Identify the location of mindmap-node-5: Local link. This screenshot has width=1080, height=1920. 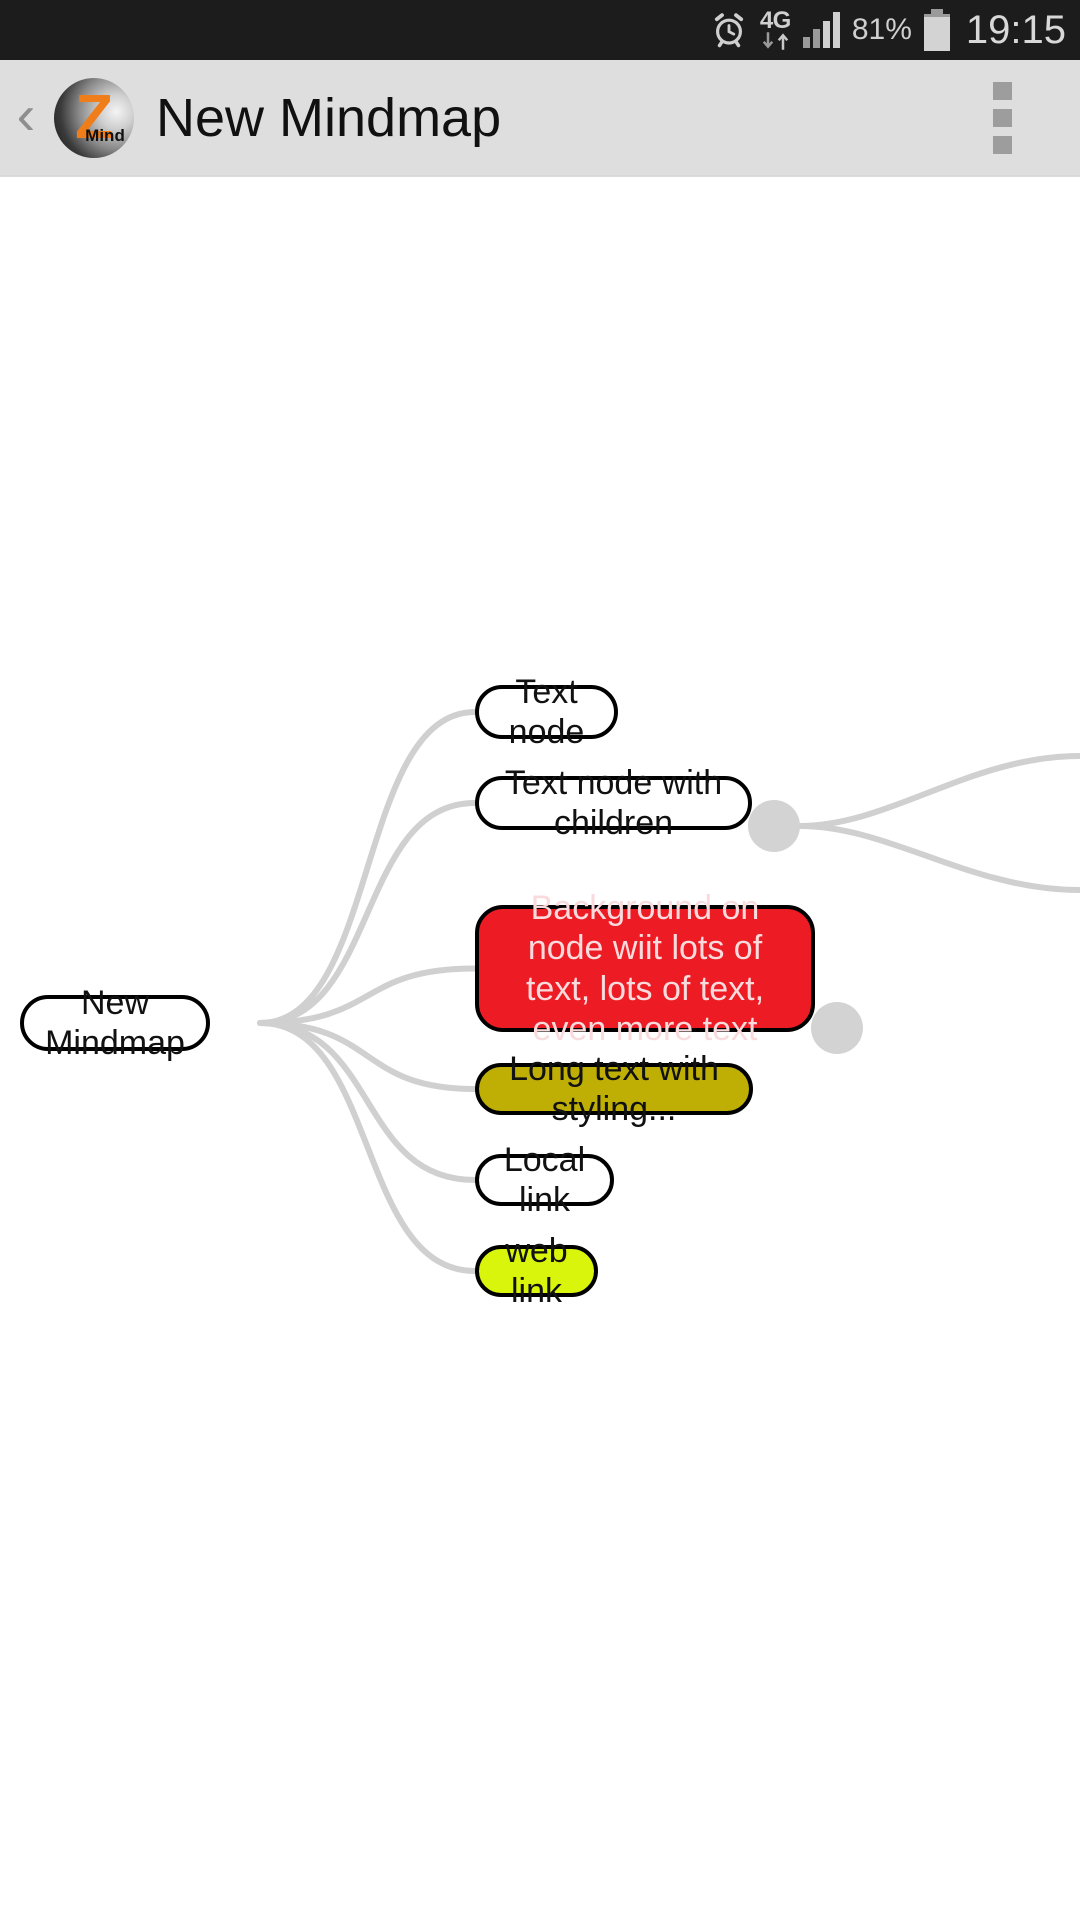
(544, 1180).